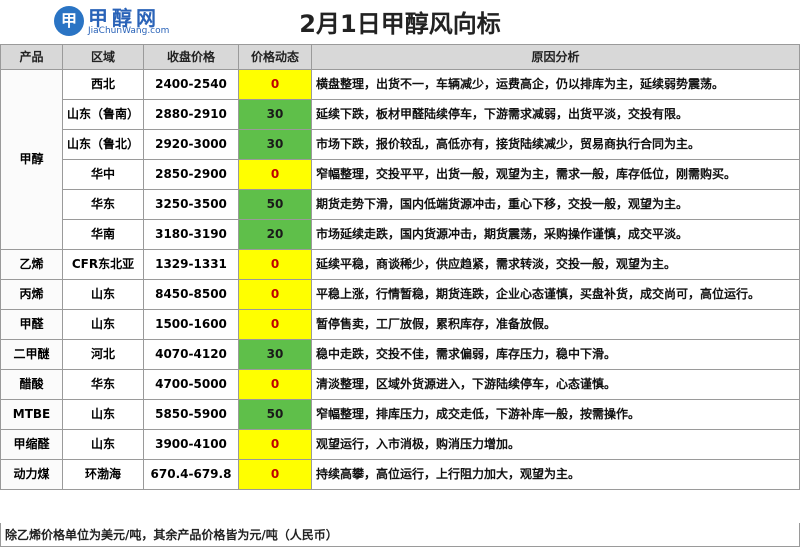 The image size is (800, 547). Describe the element at coordinates (31, 384) in the screenshot. I see `product-cell: 醋酸` at that location.